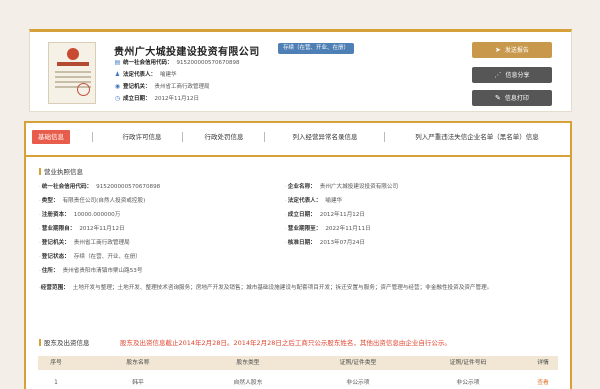 The height and width of the screenshot is (389, 600). What do you see at coordinates (145, 74) in the screenshot?
I see `legal-rep-row: ♟ 法定代表人： 喻建华` at bounding box center [145, 74].